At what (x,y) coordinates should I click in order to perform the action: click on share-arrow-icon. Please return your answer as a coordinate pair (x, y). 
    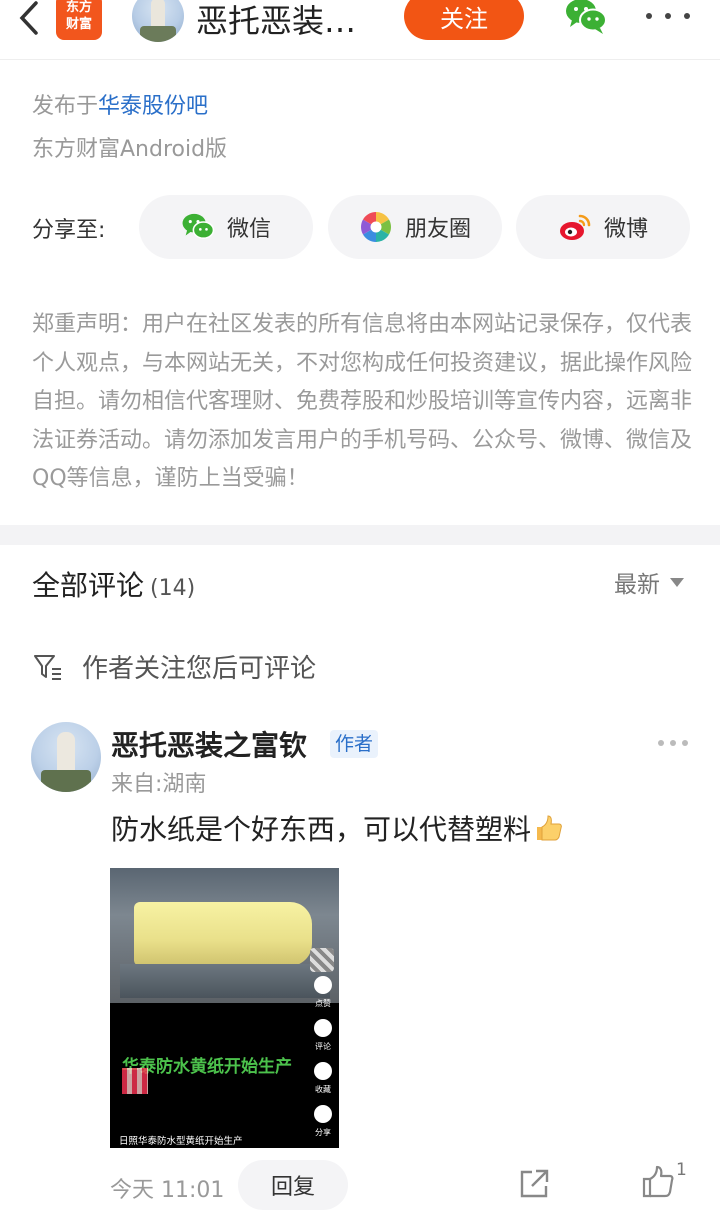
    Looking at the image, I should click on (323, 1114).